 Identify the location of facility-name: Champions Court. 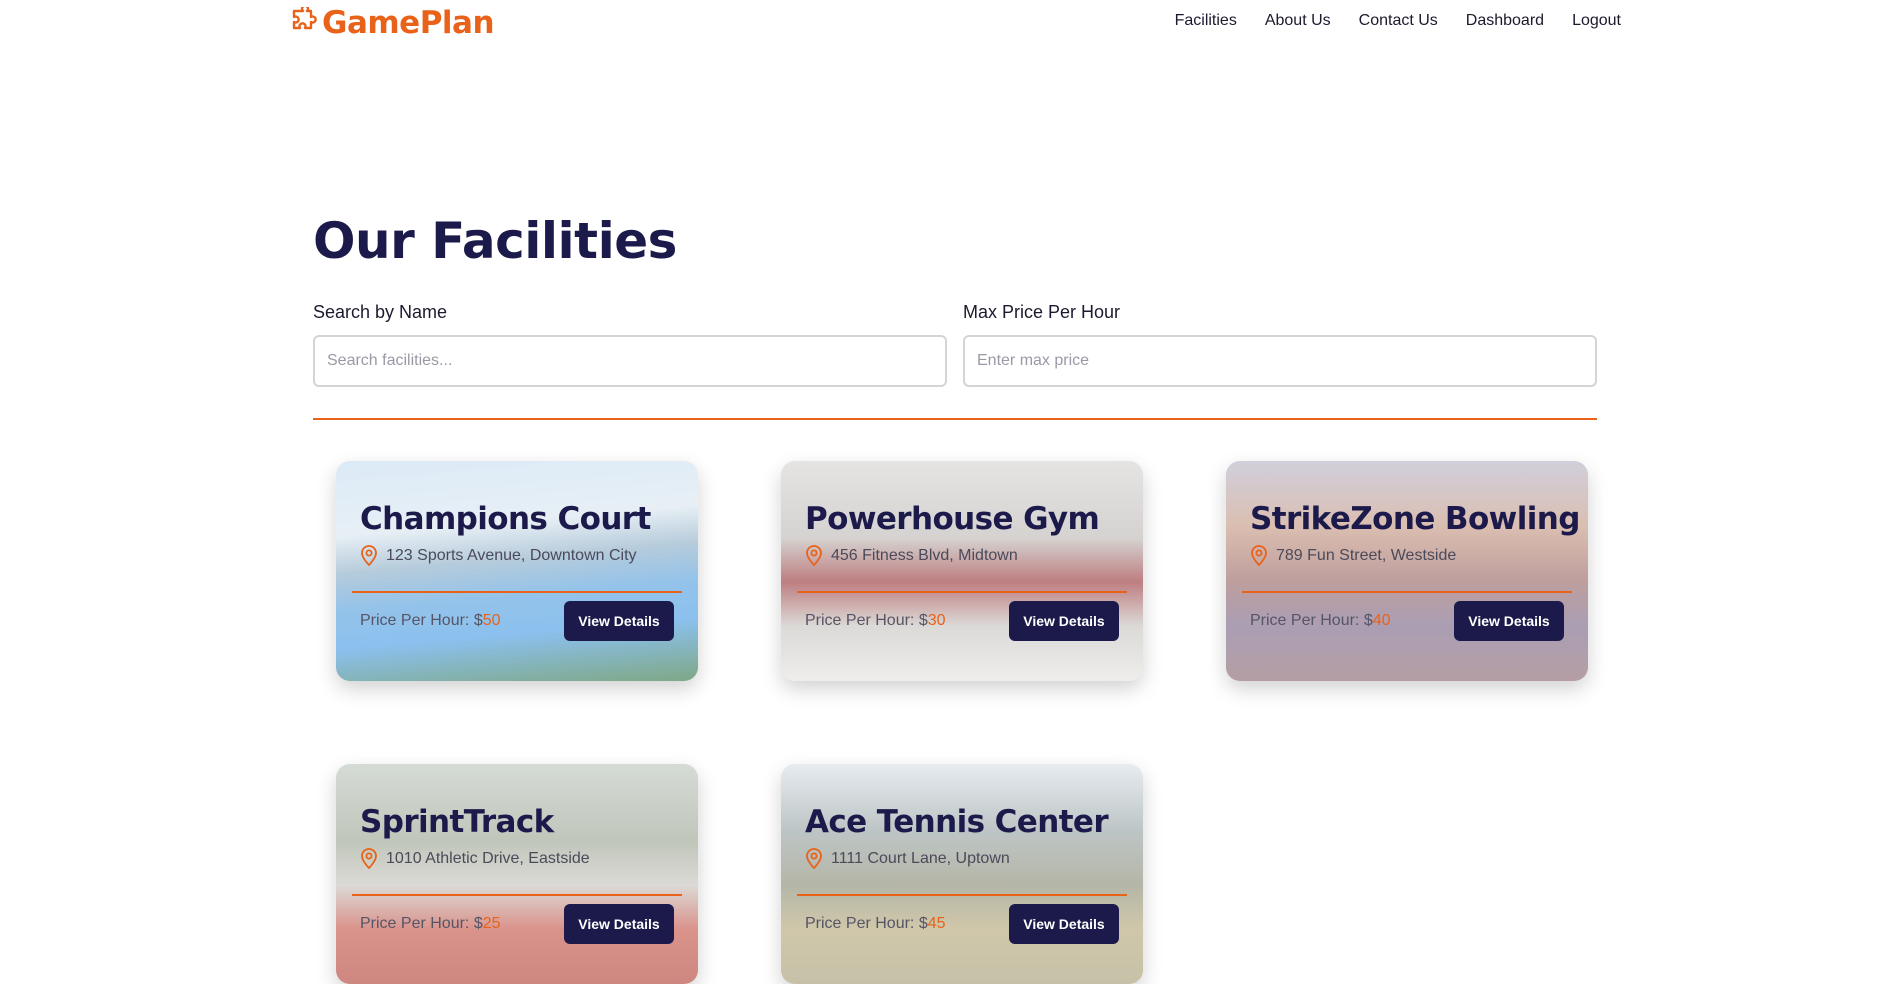
(505, 519).